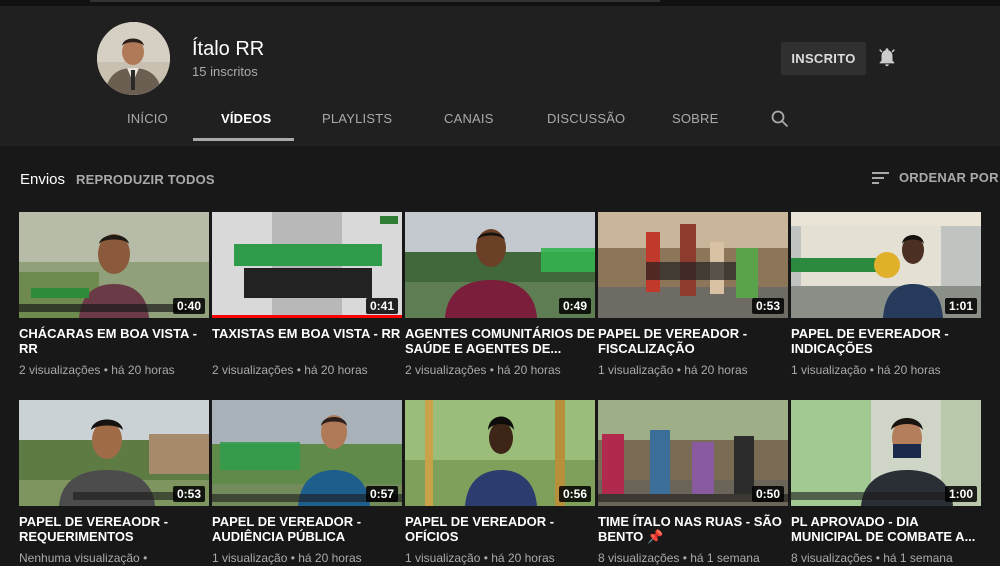 This screenshot has height=566, width=1000. I want to click on video-duration: 0:50, so click(767, 494).